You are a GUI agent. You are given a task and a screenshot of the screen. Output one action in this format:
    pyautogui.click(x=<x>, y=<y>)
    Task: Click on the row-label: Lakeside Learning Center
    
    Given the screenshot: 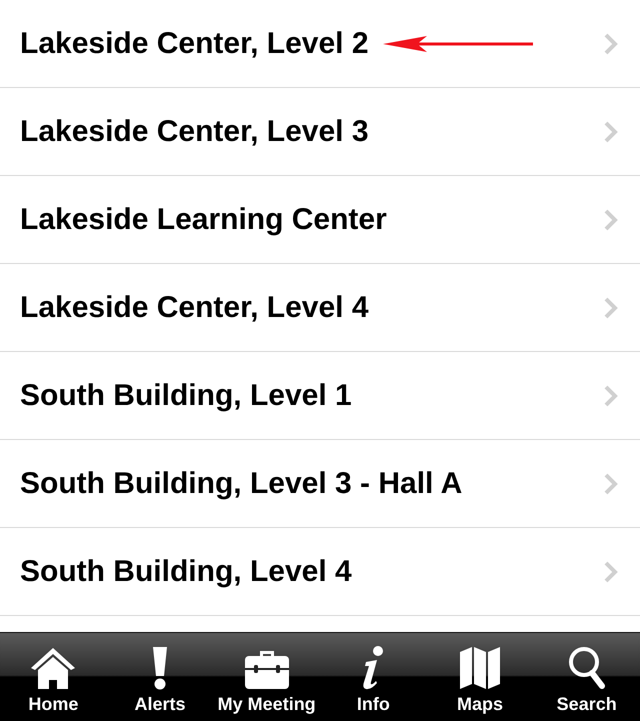 What is the action you would take?
    pyautogui.click(x=203, y=219)
    